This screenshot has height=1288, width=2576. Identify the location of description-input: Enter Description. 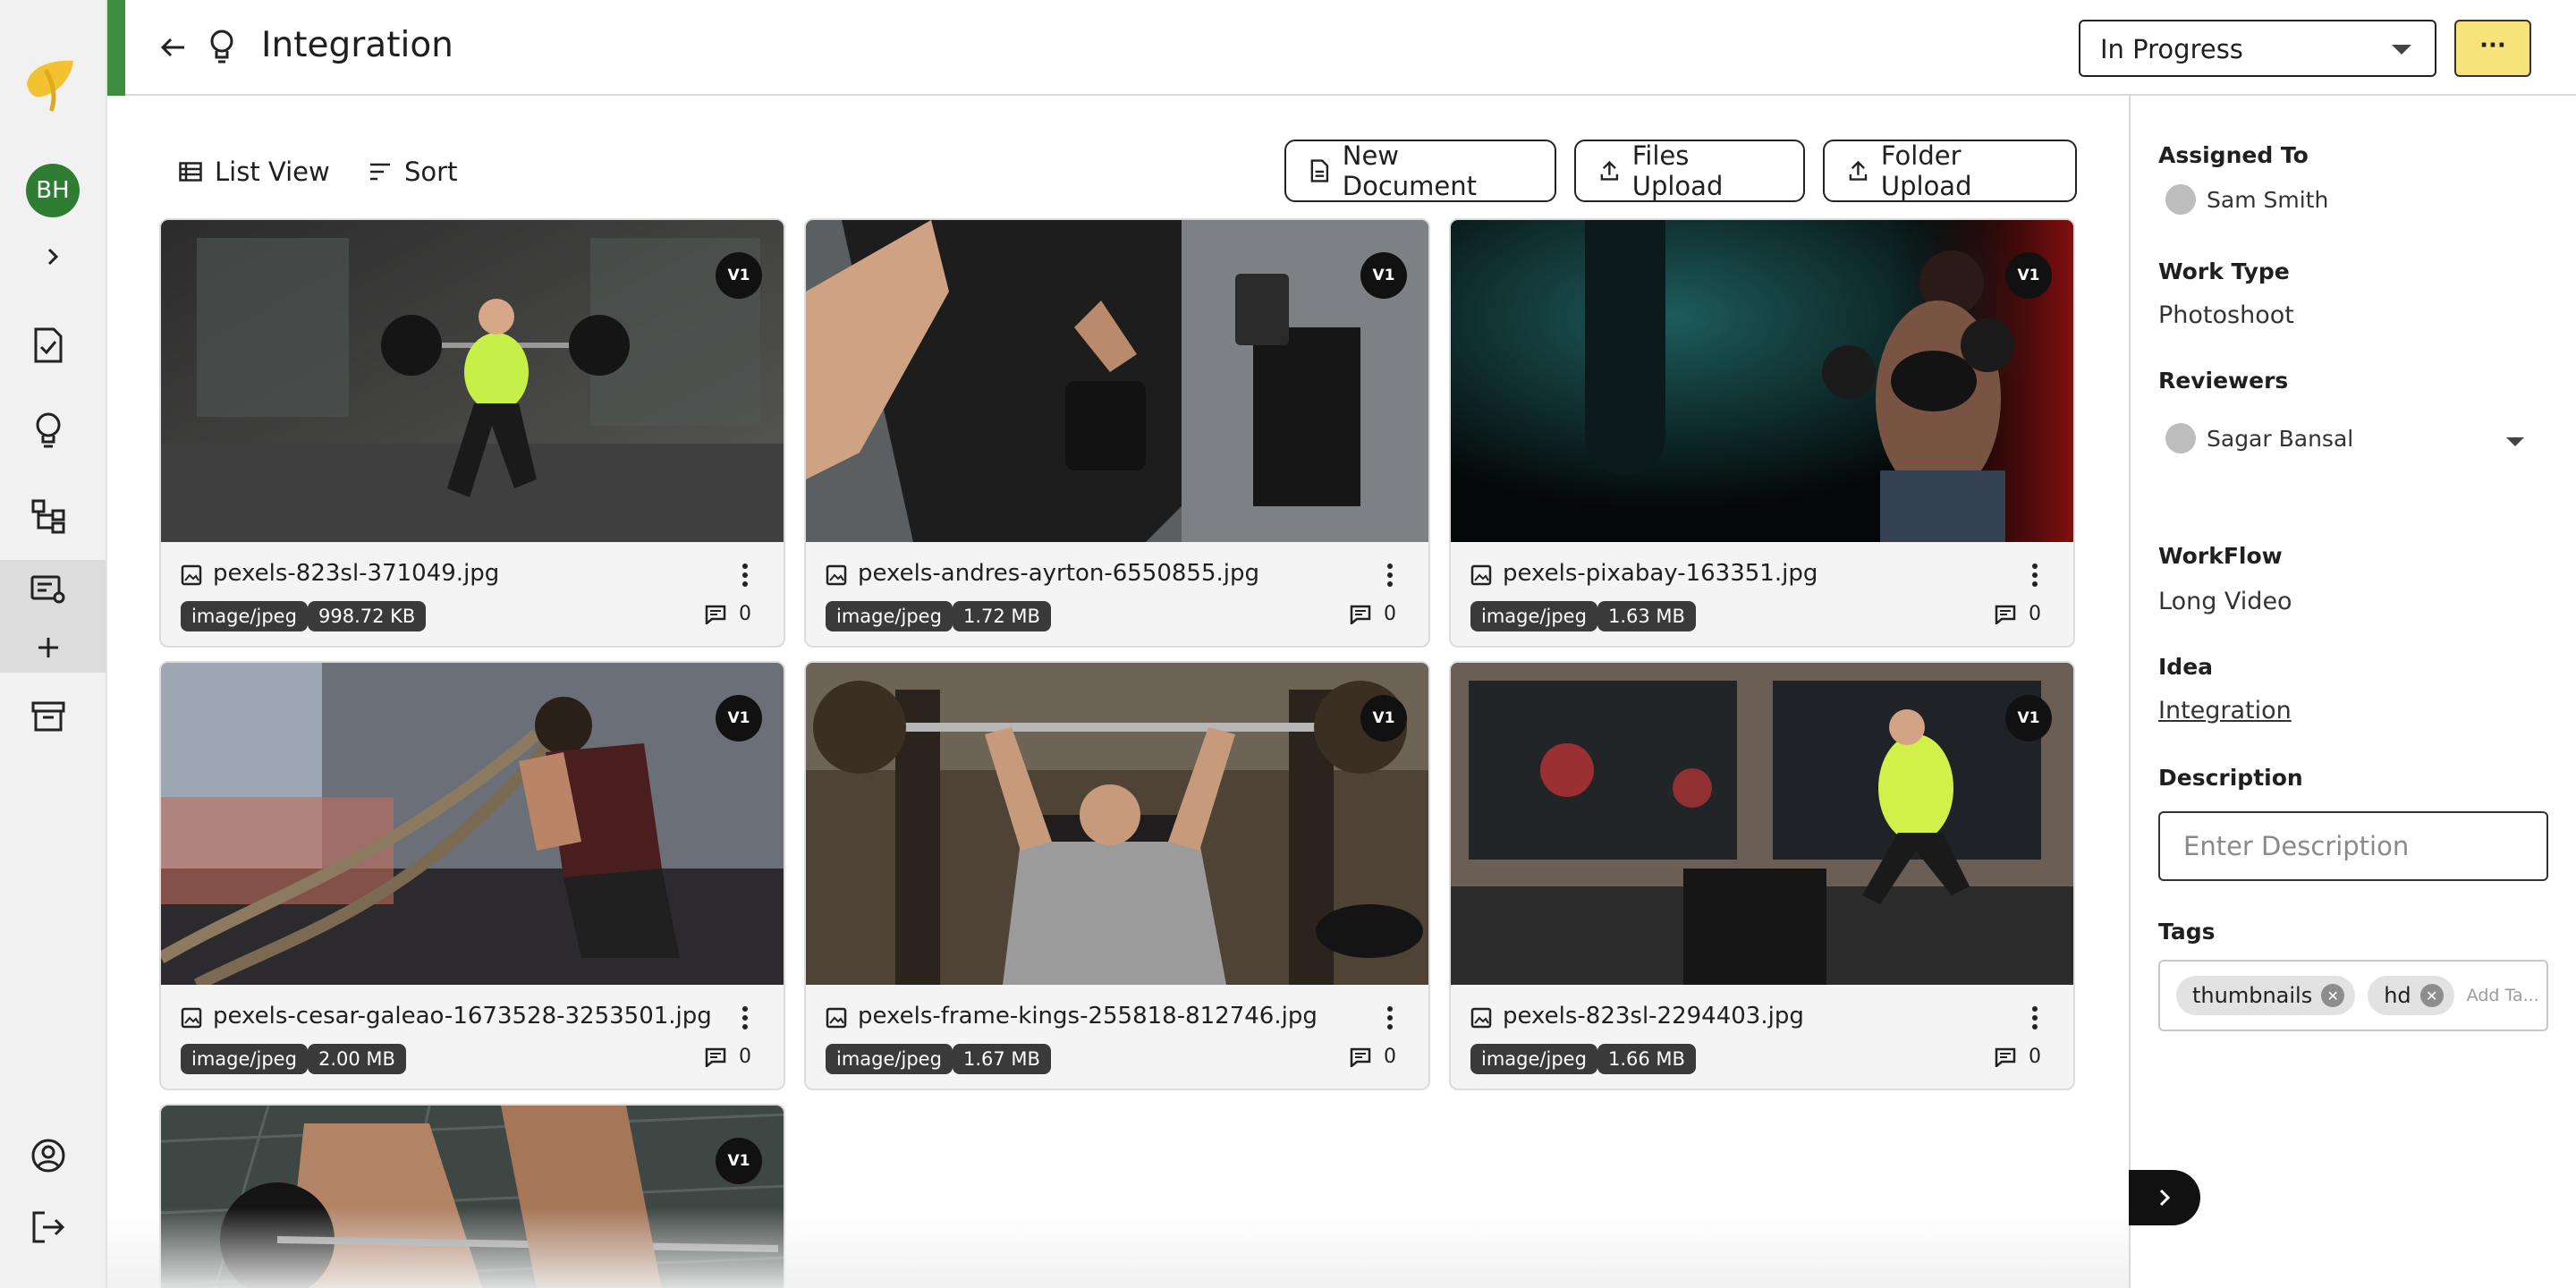
(2353, 846).